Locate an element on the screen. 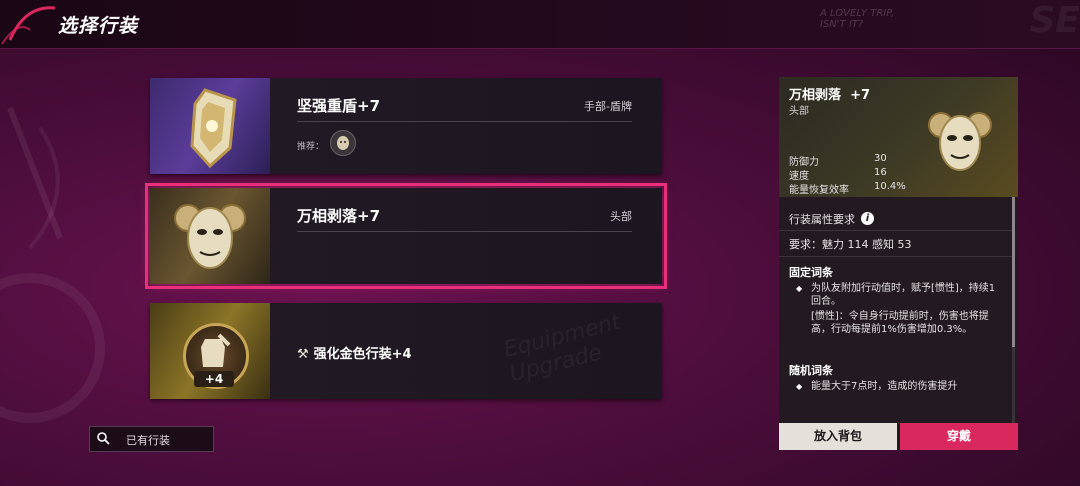 The image size is (1080, 486). stat-value: 10.4% is located at coordinates (890, 186).